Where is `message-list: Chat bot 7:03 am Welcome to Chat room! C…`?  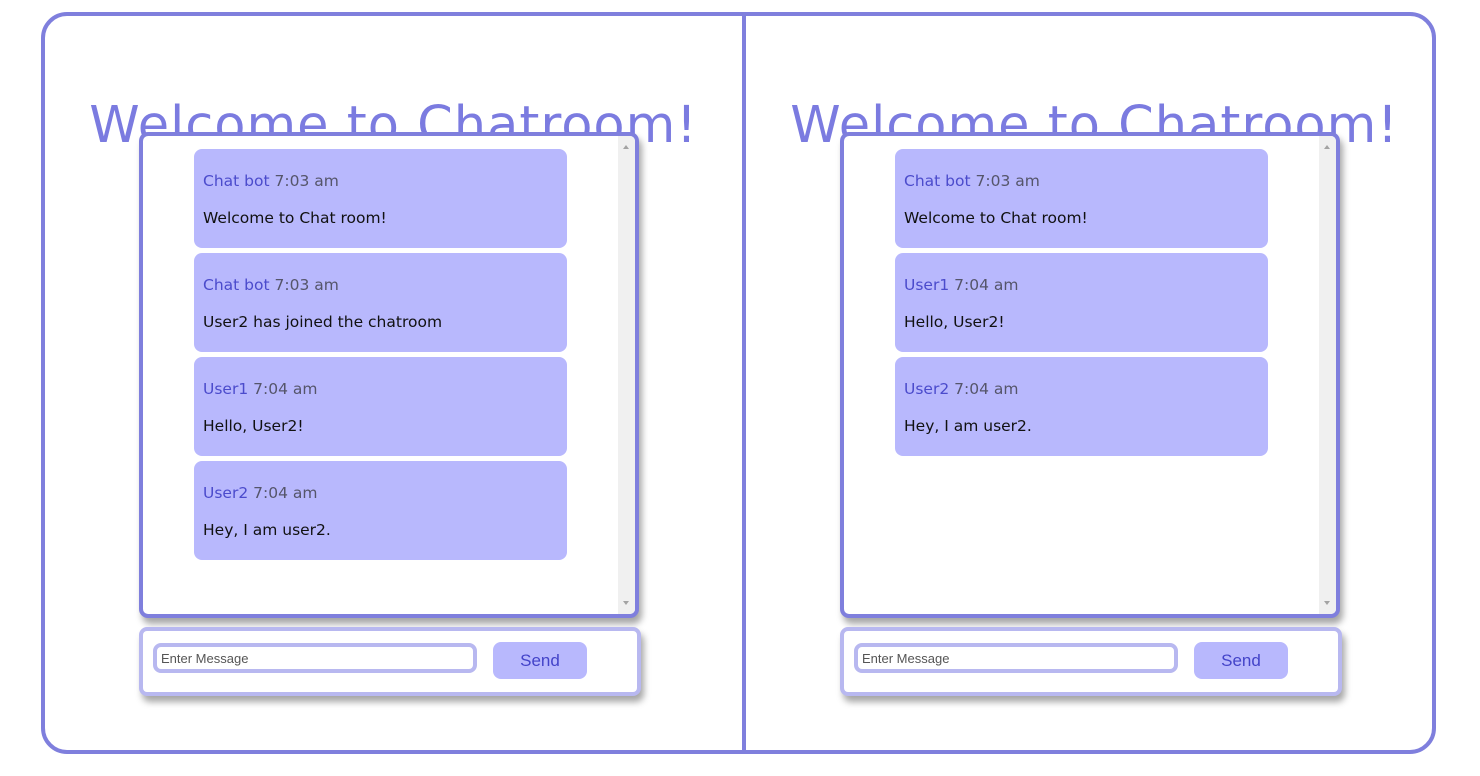 message-list: Chat bot 7:03 am Welcome to Chat room! C… is located at coordinates (380, 357).